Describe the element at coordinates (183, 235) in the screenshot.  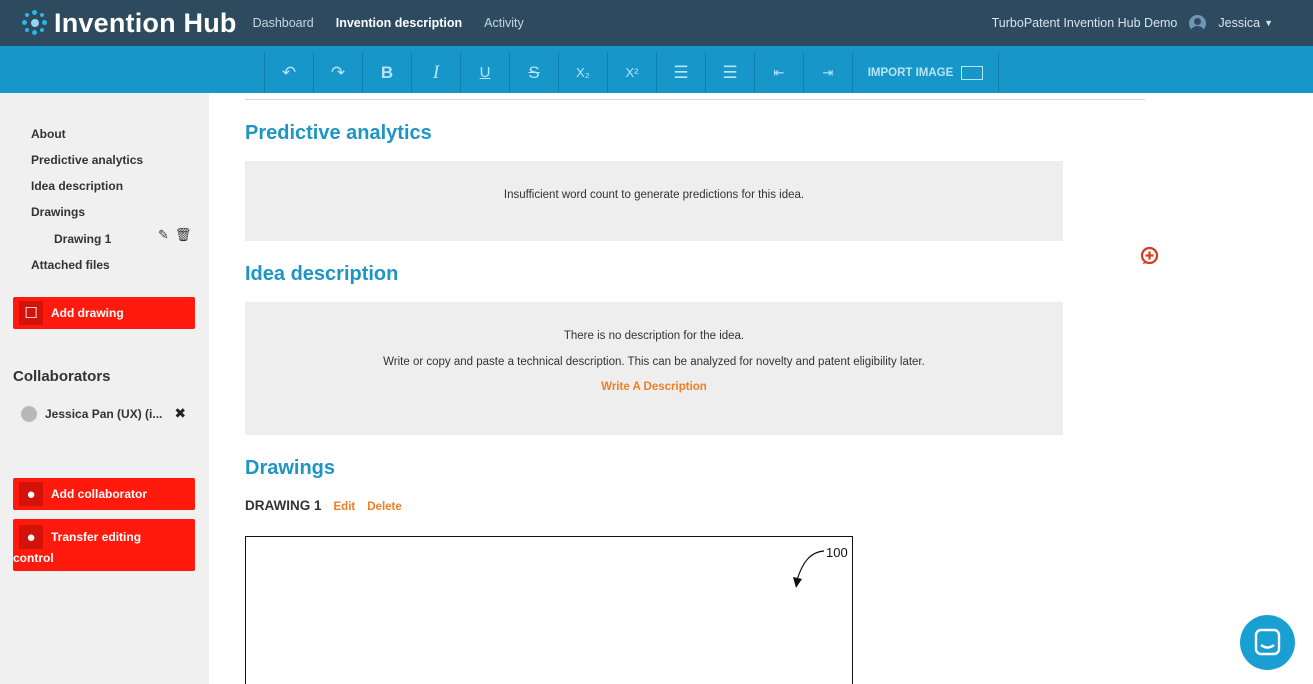
I see `trash-icon: 🗑` at that location.